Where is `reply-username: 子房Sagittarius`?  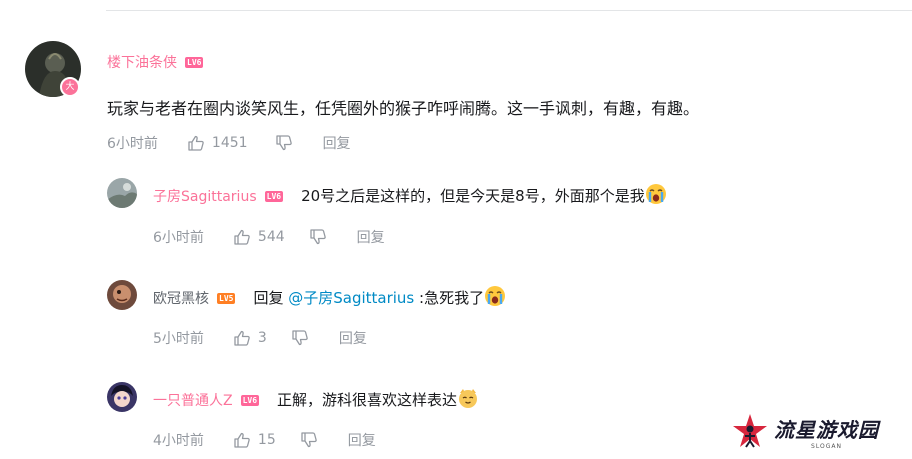
reply-username: 子房Sagittarius is located at coordinates (205, 196).